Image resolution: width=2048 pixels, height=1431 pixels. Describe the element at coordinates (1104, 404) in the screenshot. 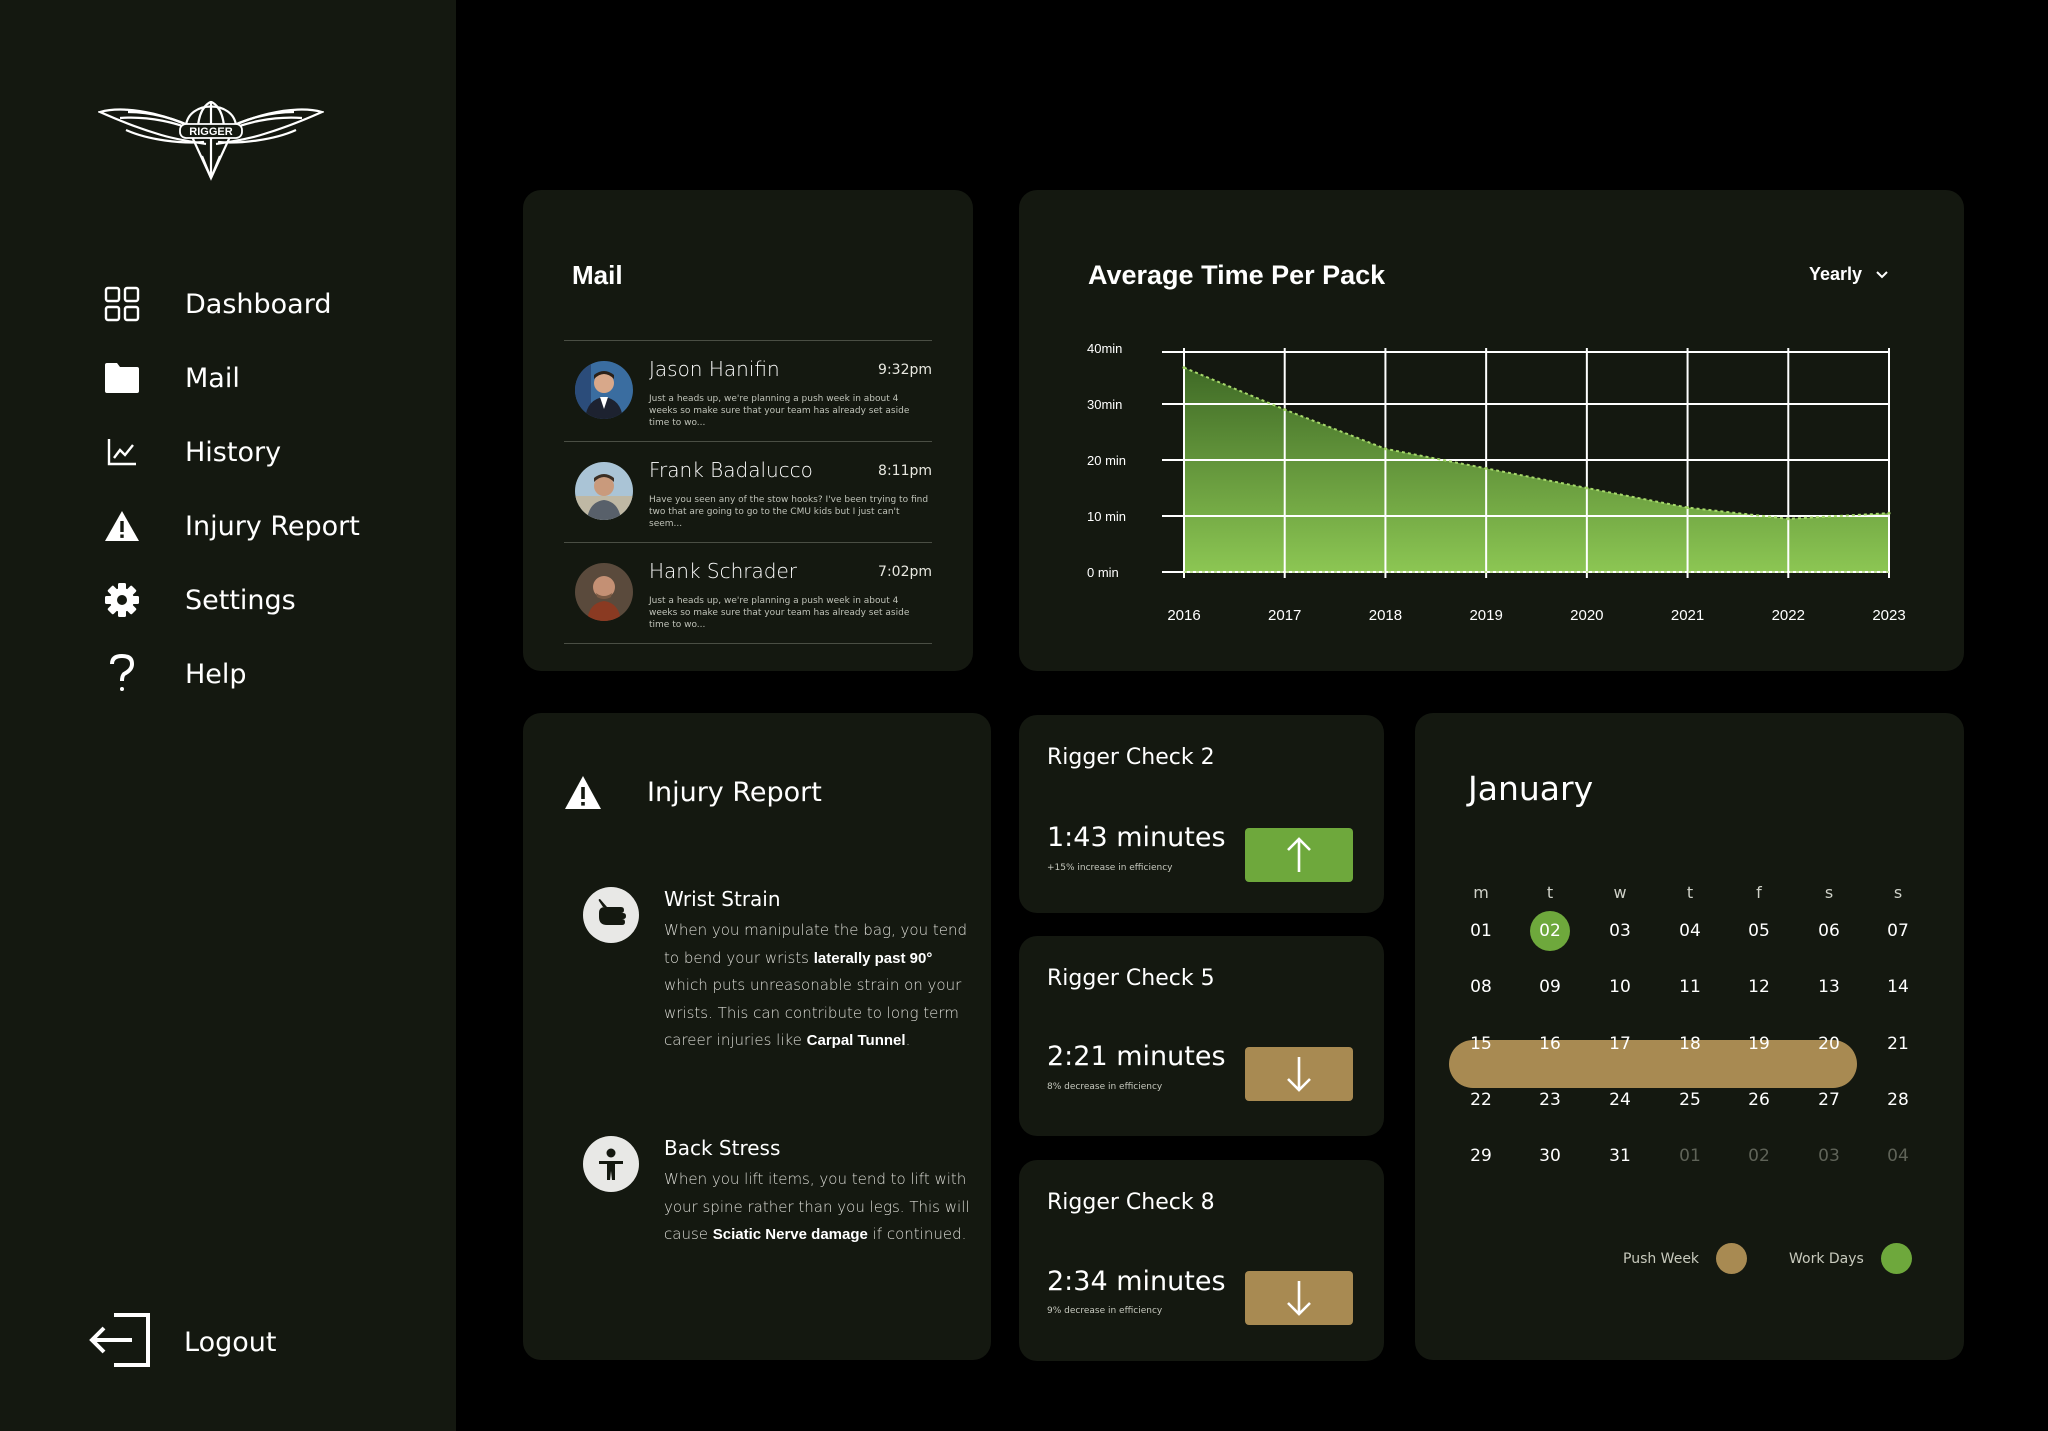

I see `chart-y-tick-label: 30min` at that location.